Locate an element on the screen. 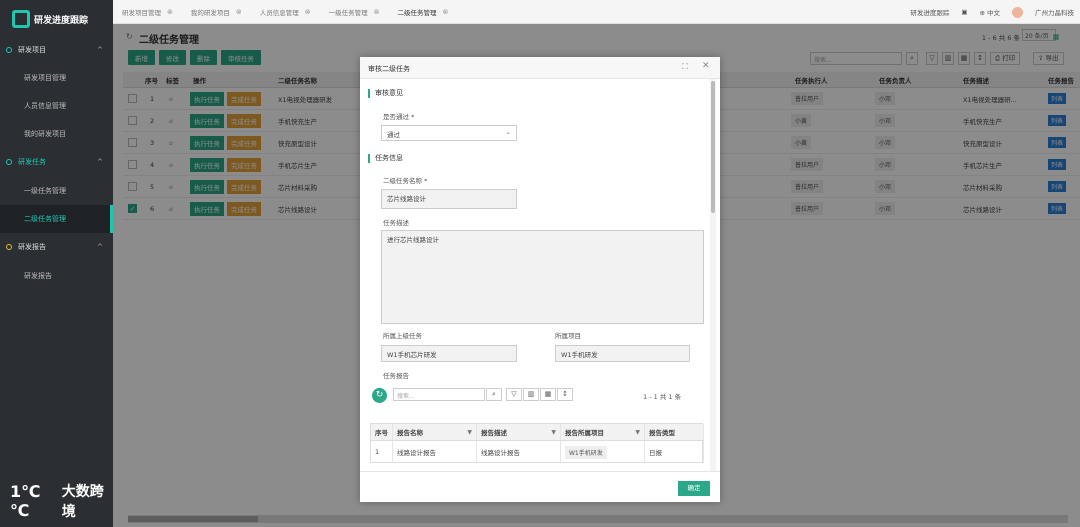 This screenshot has width=1080, height=527. tab-personnel: 人员信息管理 ⊗ is located at coordinates (285, 12).